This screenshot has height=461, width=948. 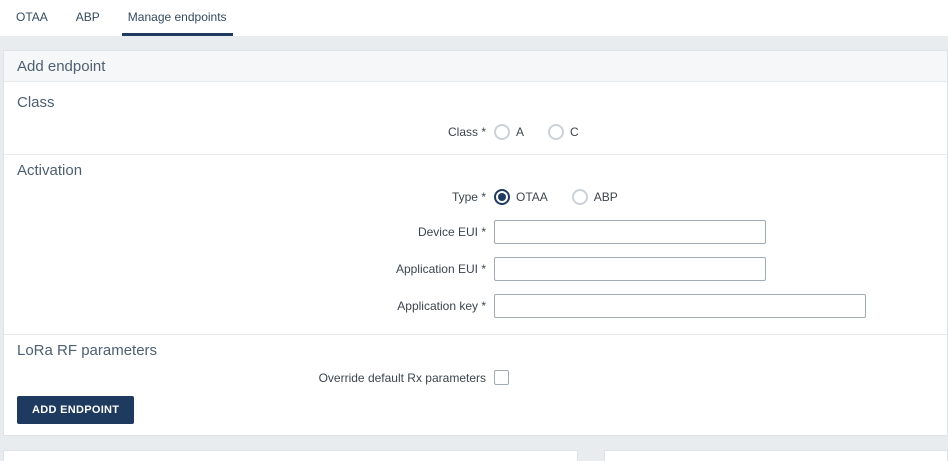 I want to click on application-eui-label: Application EUI *, so click(x=440, y=269).